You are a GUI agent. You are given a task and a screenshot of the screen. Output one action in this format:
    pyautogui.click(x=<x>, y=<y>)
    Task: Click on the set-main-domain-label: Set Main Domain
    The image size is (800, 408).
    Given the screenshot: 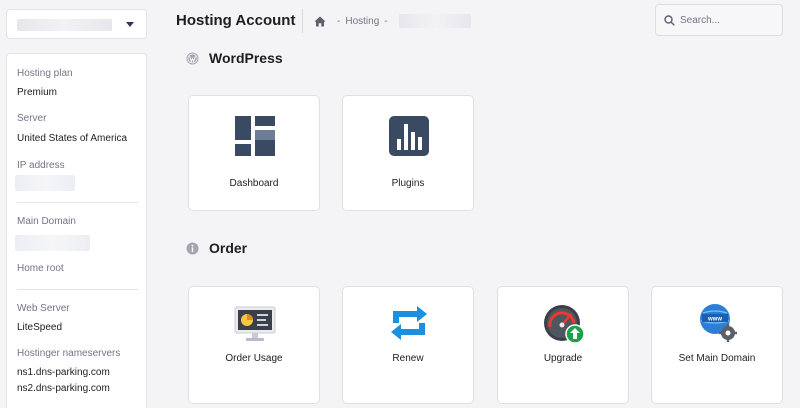 What is the action you would take?
    pyautogui.click(x=717, y=358)
    